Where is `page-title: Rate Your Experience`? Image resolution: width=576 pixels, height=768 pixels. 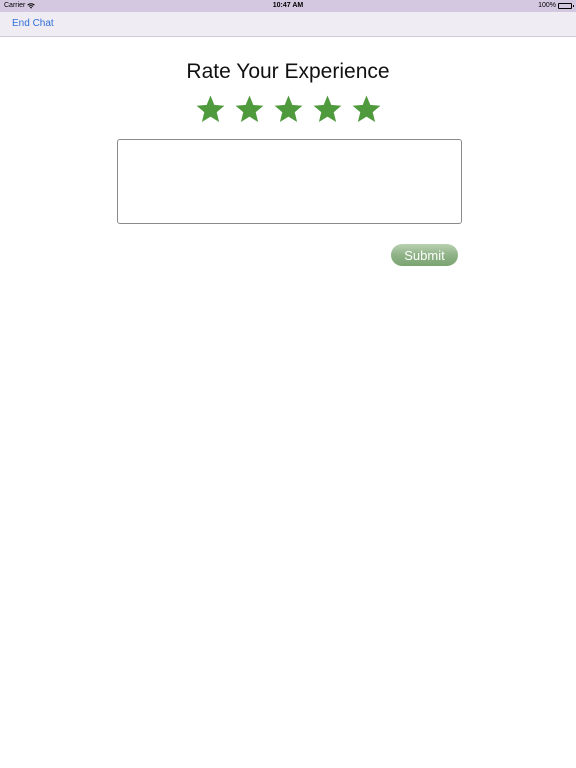
page-title: Rate Your Experience is located at coordinates (288, 71).